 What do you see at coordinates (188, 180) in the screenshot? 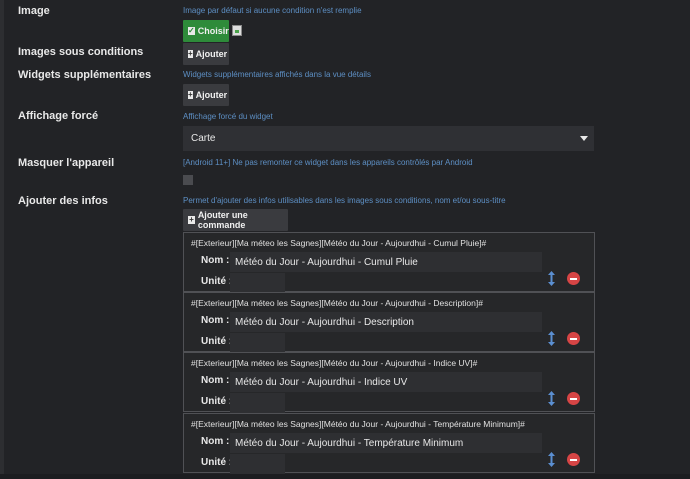
I see `hide-device-checkbox` at bounding box center [188, 180].